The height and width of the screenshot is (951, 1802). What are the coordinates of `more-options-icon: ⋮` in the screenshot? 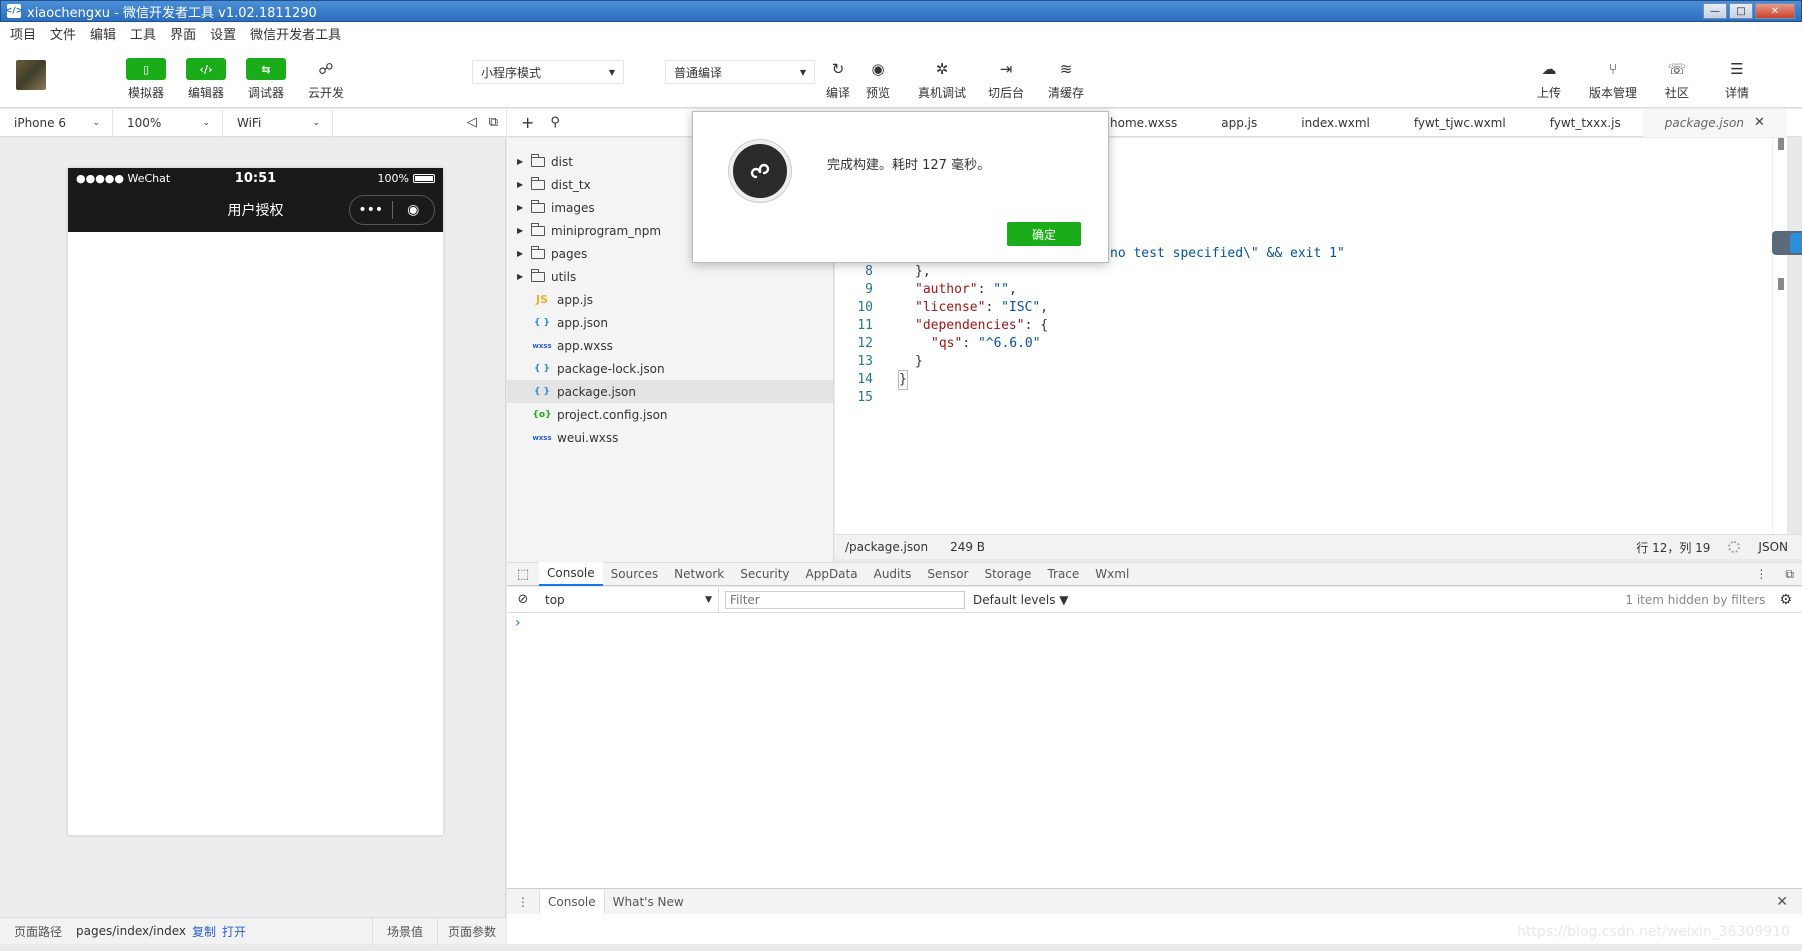 It's located at (1761, 574).